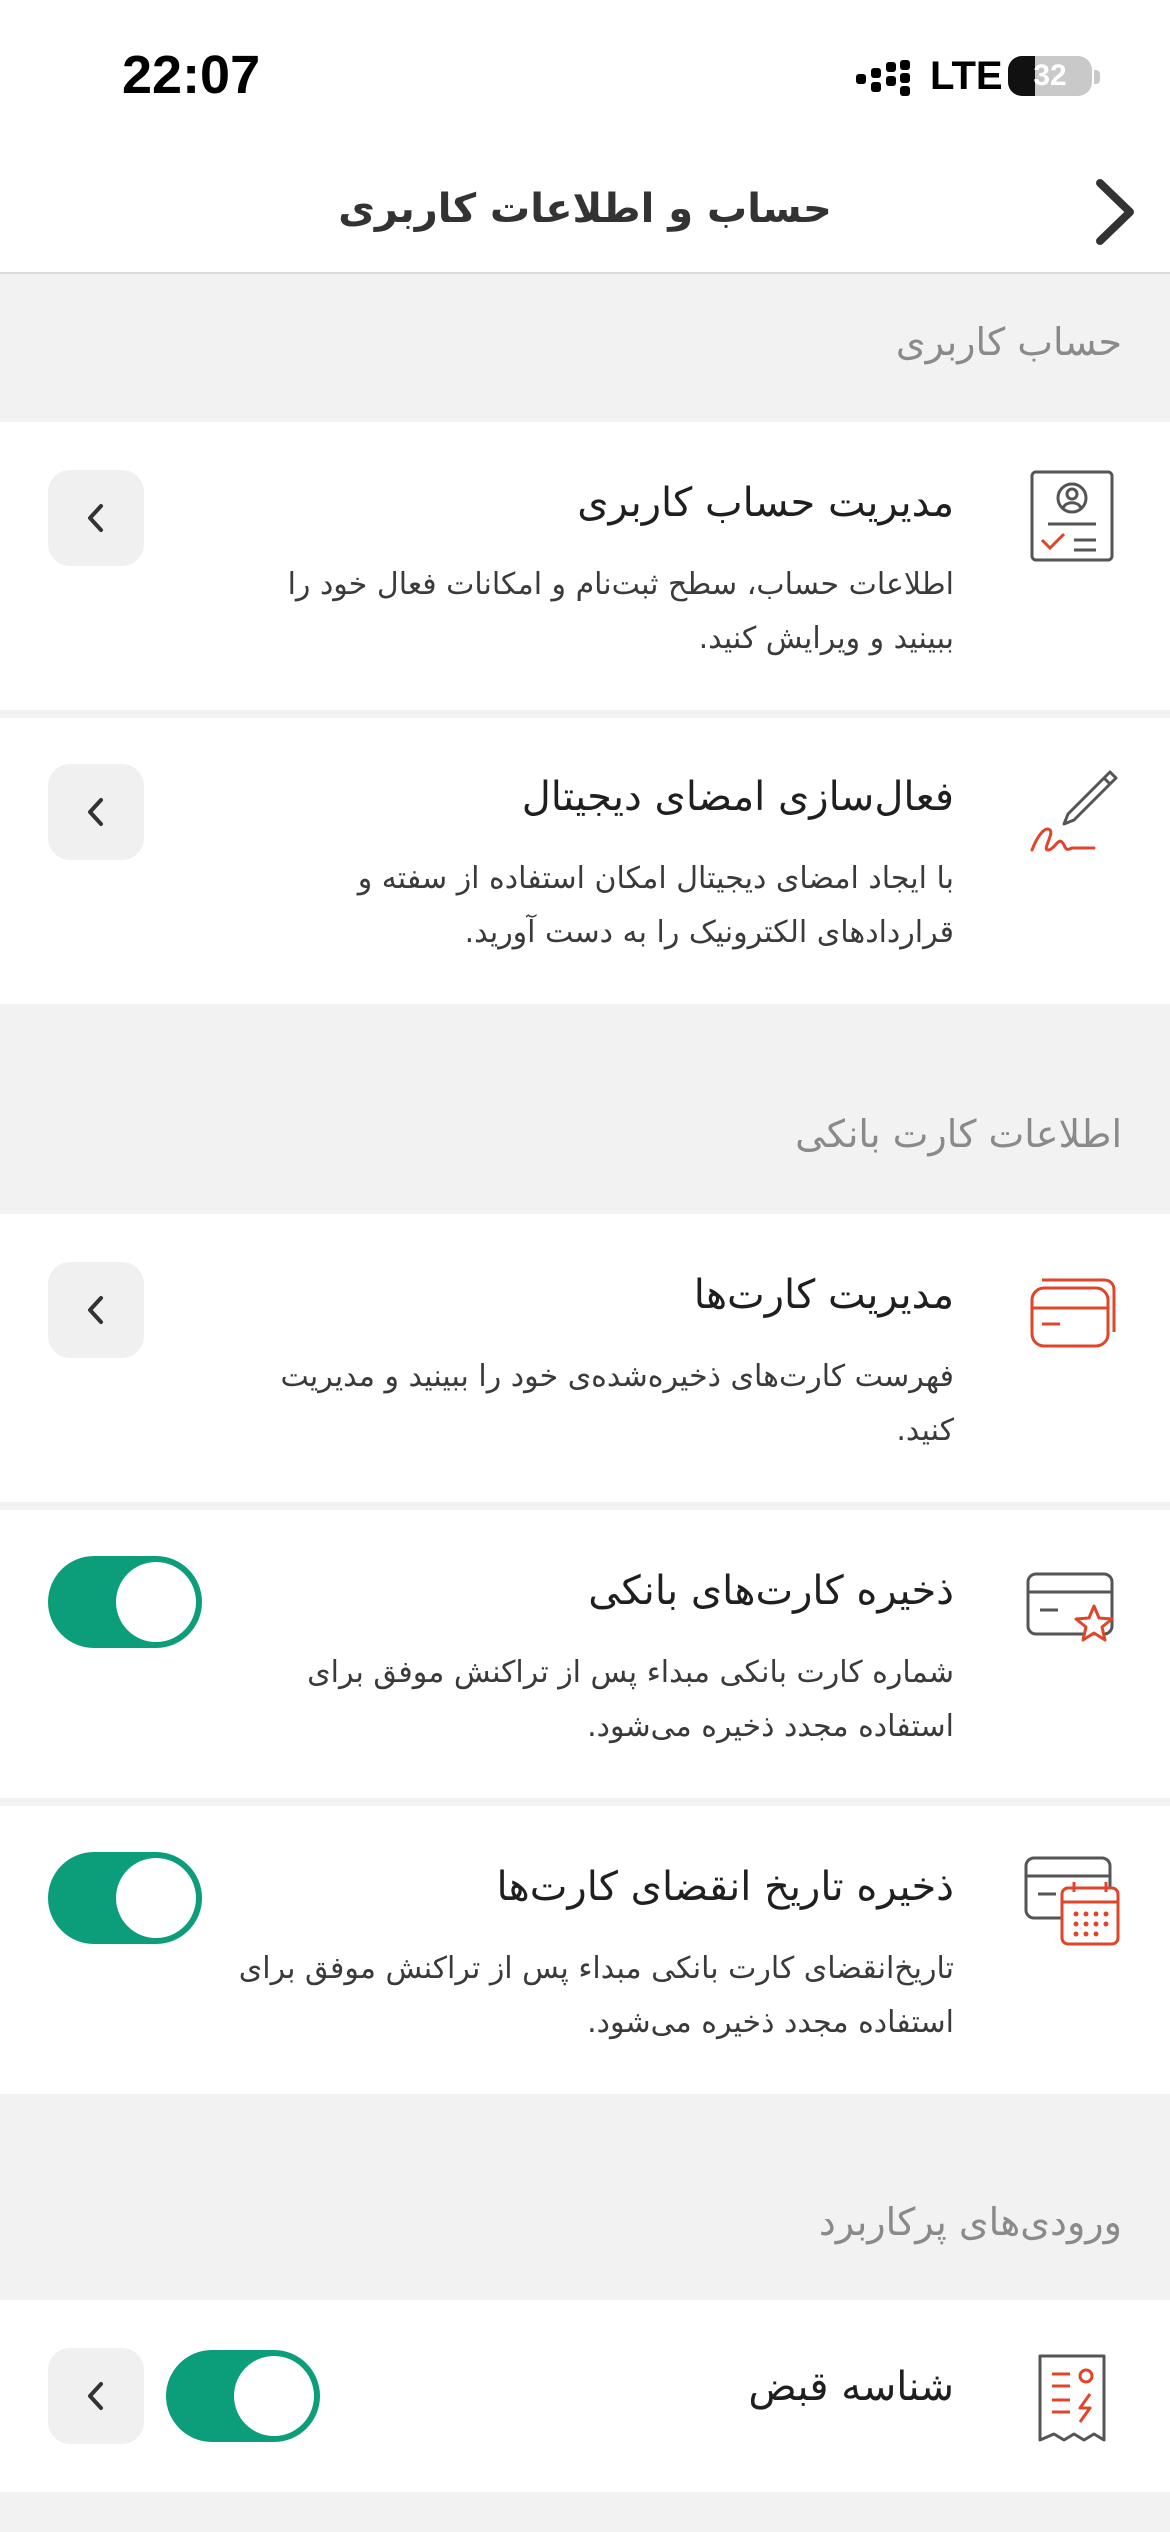  What do you see at coordinates (1074, 811) in the screenshot?
I see `digital-signature-icon` at bounding box center [1074, 811].